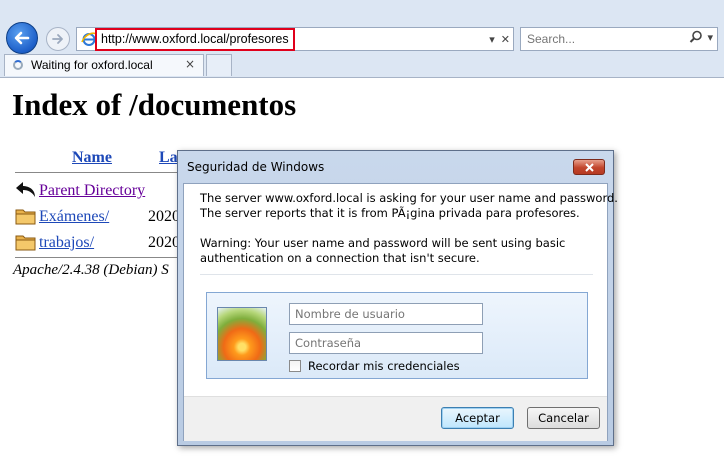 The height and width of the screenshot is (456, 724). Describe the element at coordinates (256, 167) in the screenshot. I see `dialog-title: Seguridad de Windows` at that location.